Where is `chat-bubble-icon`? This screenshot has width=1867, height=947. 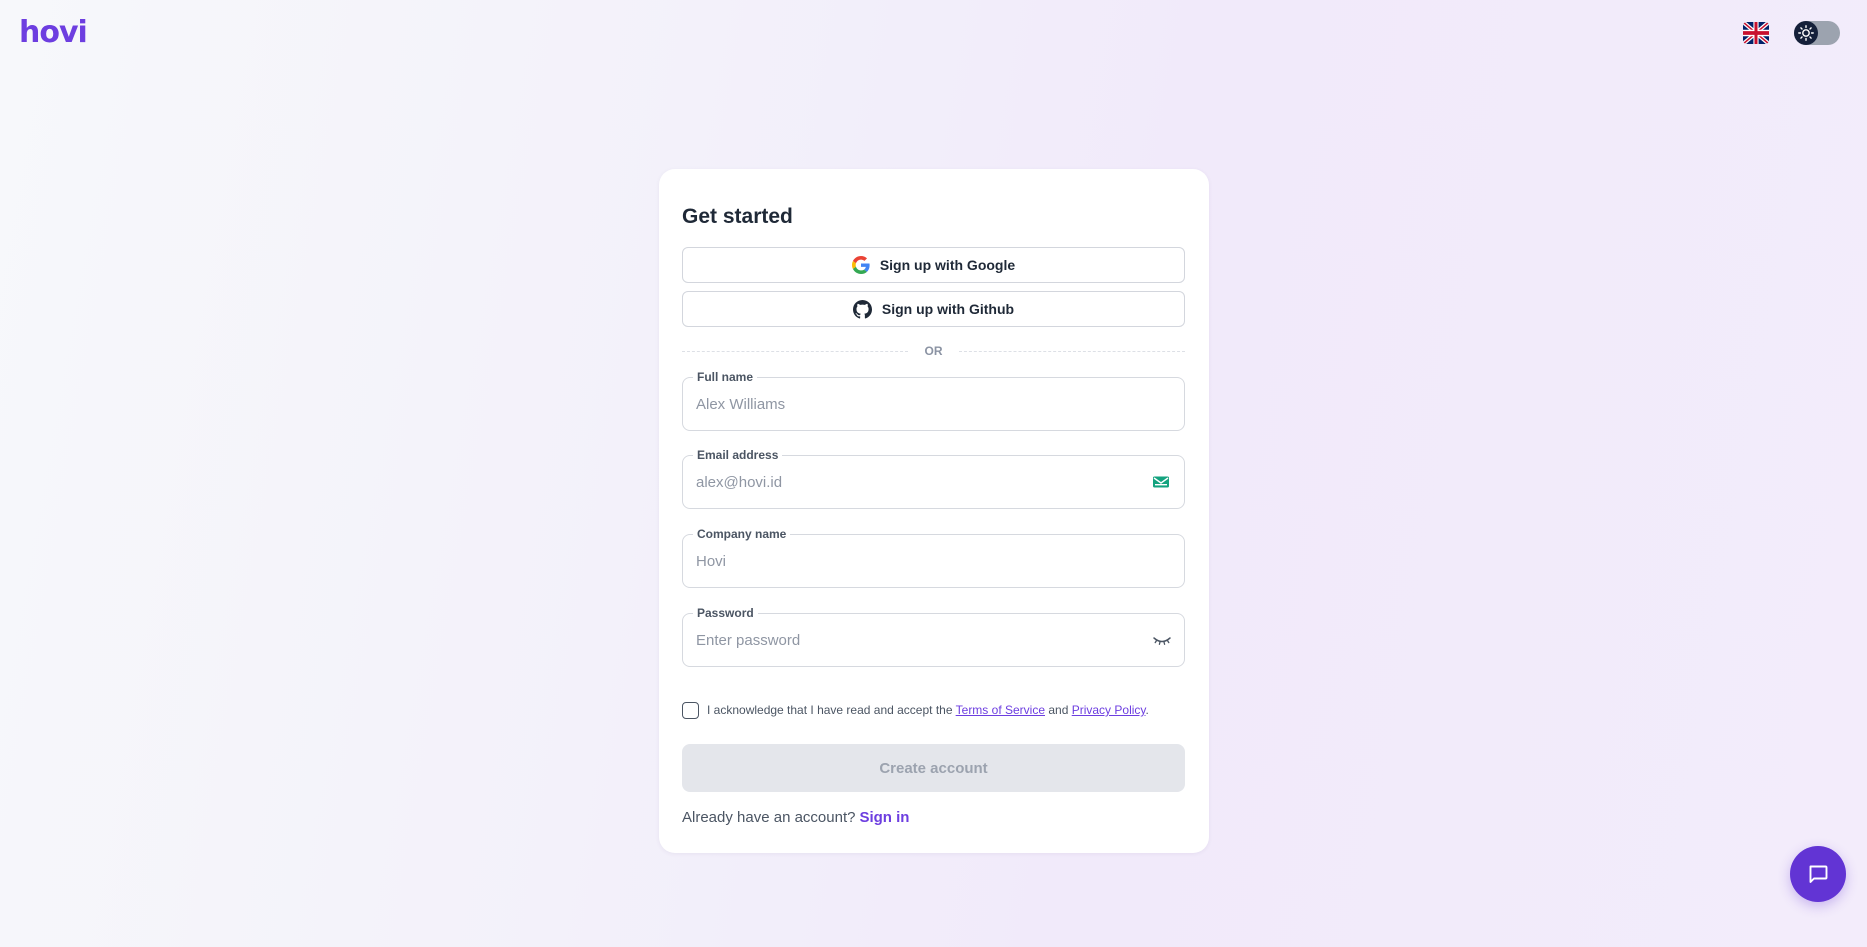
chat-bubble-icon is located at coordinates (1818, 874).